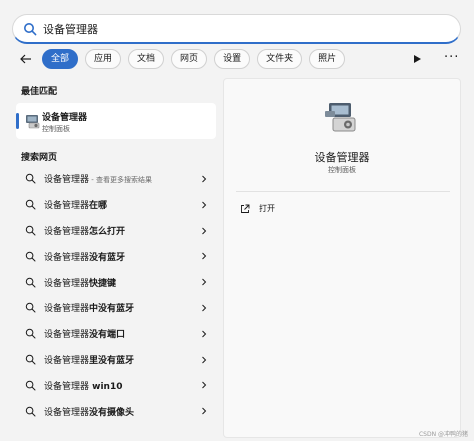 The height and width of the screenshot is (441, 474). I want to click on web-search-item-text: 设备管理器没有摄像头, so click(89, 411).